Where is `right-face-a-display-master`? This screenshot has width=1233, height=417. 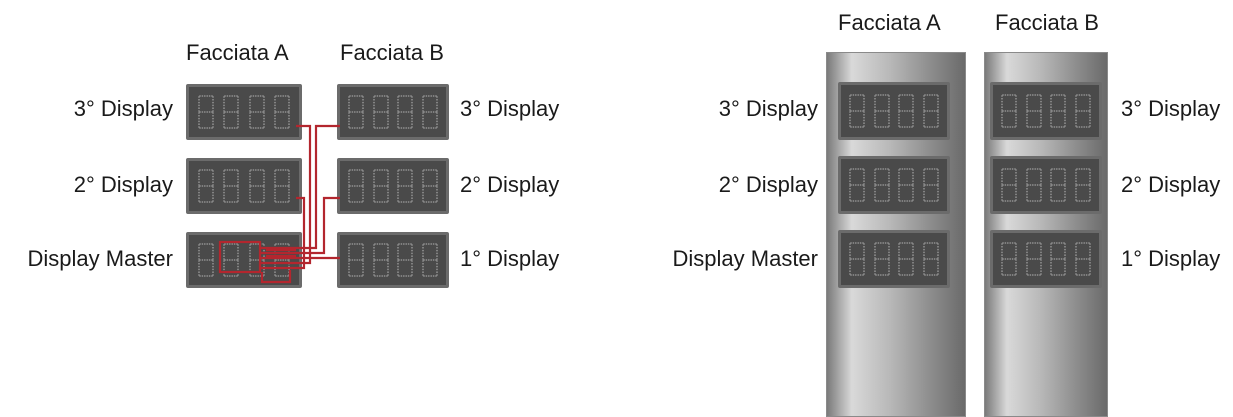
right-face-a-display-master is located at coordinates (894, 259).